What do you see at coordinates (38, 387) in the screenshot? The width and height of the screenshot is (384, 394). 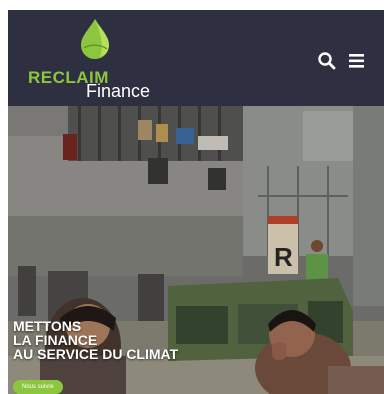 I see `follow-us-button: Nous suivre` at bounding box center [38, 387].